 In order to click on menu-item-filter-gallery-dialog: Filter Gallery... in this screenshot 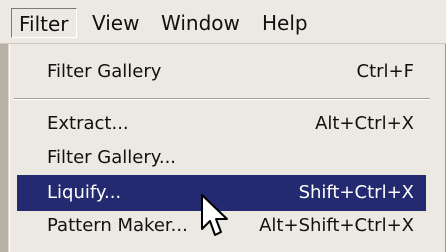, I will do `click(222, 158)`.